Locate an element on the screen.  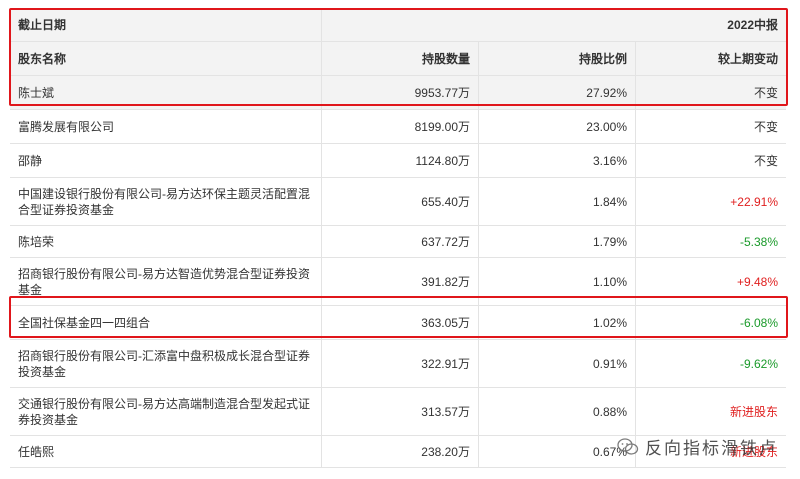
shareholder-name: 招商银行股份有限公司-汇添富中盘积极成长混合型证券投资基金 is located at coordinates (166, 363).